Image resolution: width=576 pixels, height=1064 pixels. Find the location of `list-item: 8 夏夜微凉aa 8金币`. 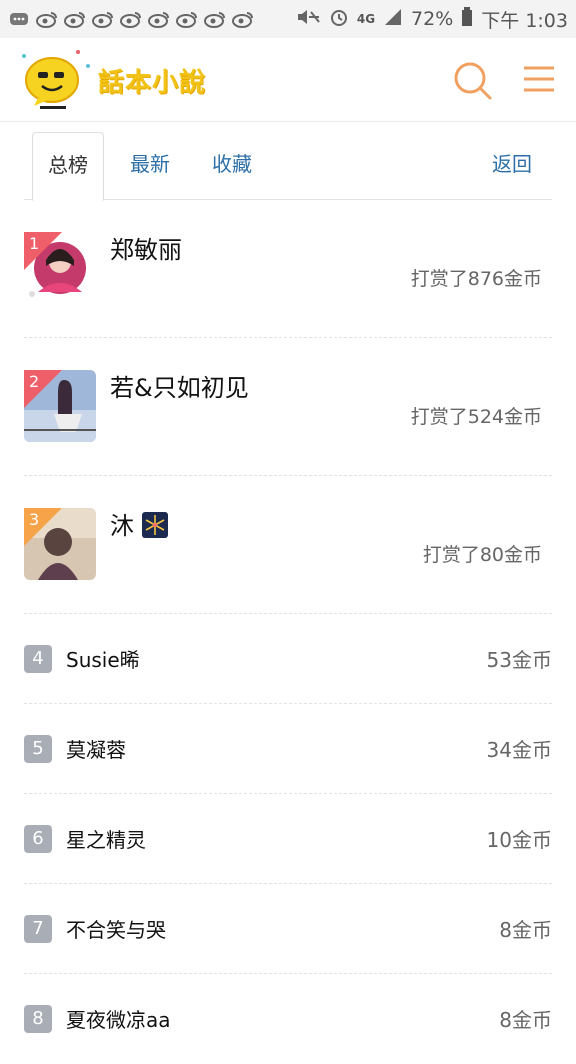

list-item: 8 夏夜微凉aa 8金币 is located at coordinates (288, 1019).